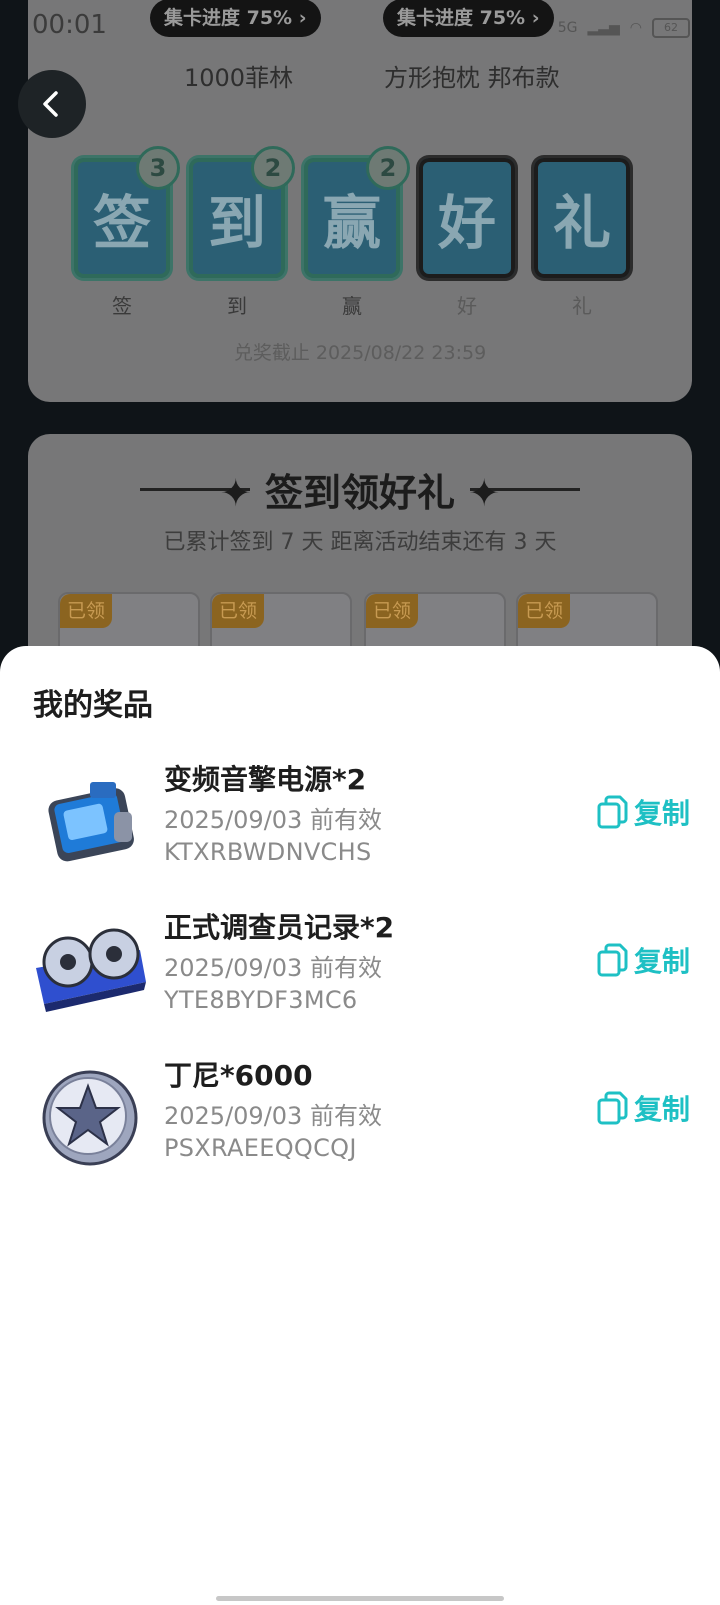 This screenshot has width=720, height=1605. What do you see at coordinates (239, 78) in the screenshot?
I see `reward-name: 1000菲林` at bounding box center [239, 78].